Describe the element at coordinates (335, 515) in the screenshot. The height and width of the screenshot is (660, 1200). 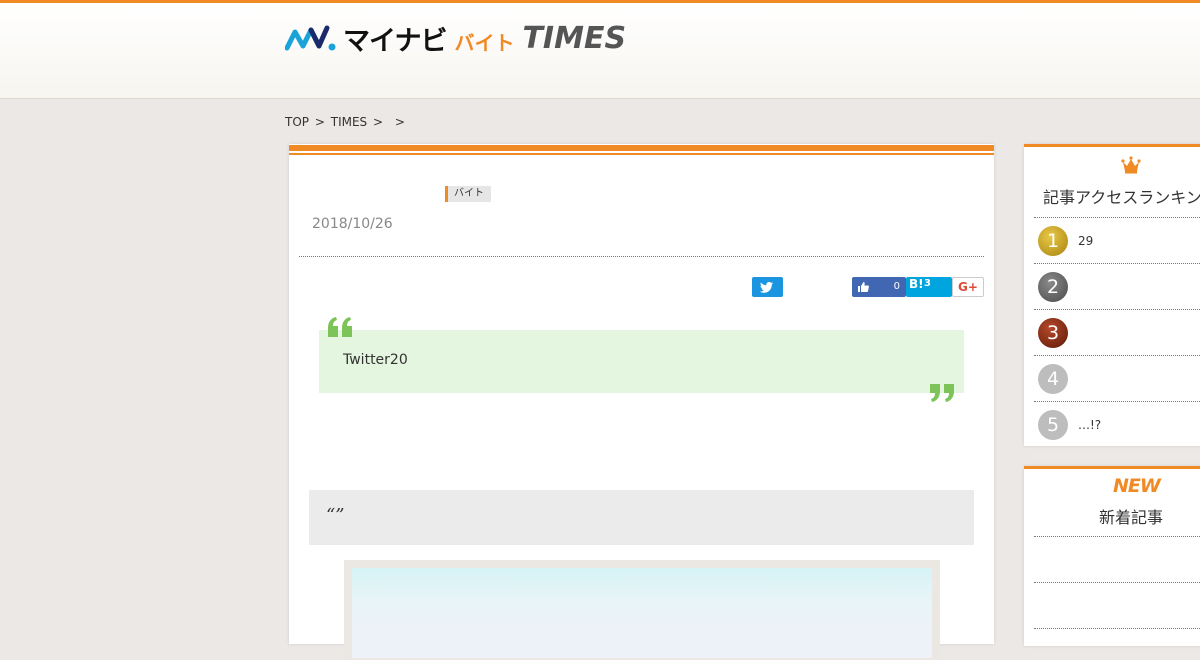
I see `section-heading-text: “”` at that location.